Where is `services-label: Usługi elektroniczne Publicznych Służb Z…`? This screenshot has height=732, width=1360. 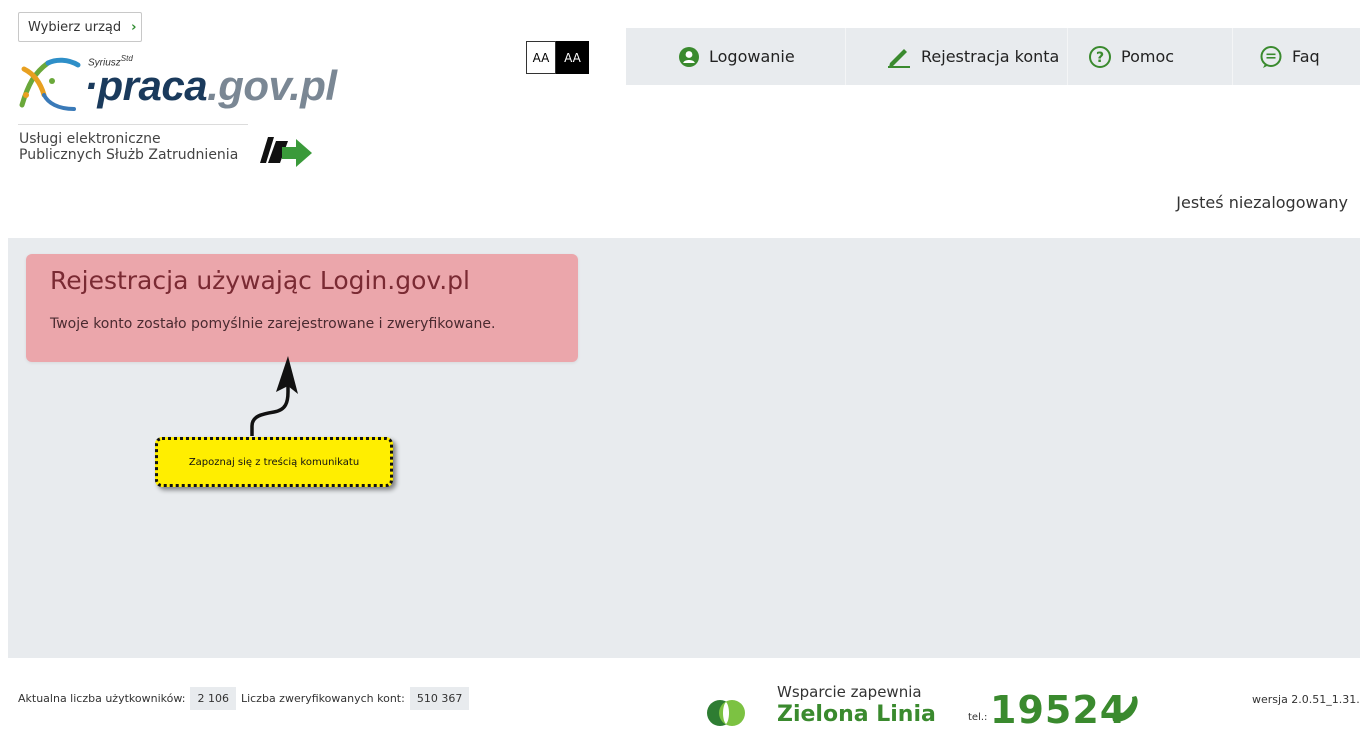 services-label: Usługi elektroniczne Publicznych Służb Z… is located at coordinates (128, 147).